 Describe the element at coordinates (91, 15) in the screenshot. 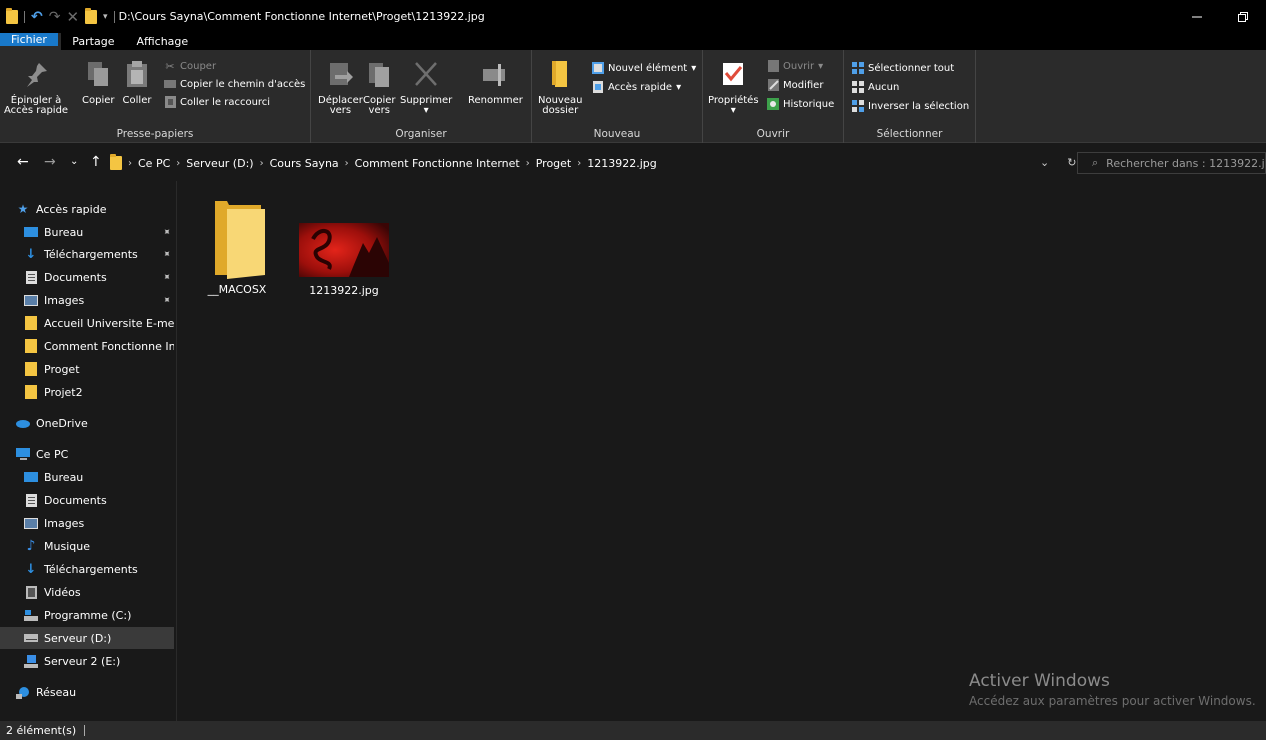

I see `new-folder-icon` at that location.